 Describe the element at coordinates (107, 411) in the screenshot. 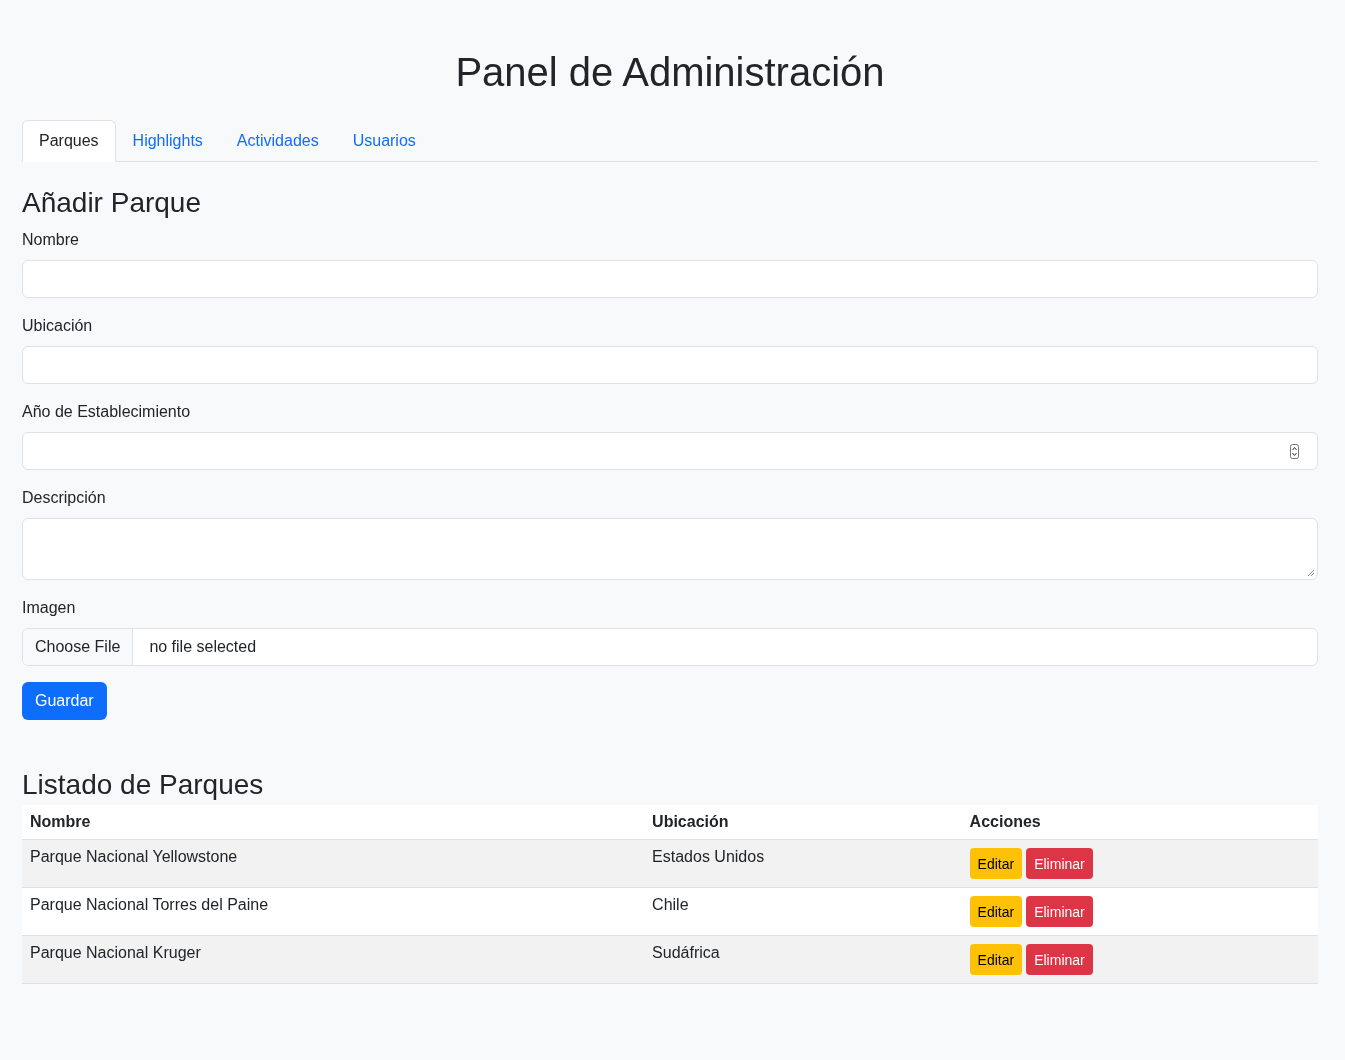

I see `field-label: Año de Establecimiento` at that location.